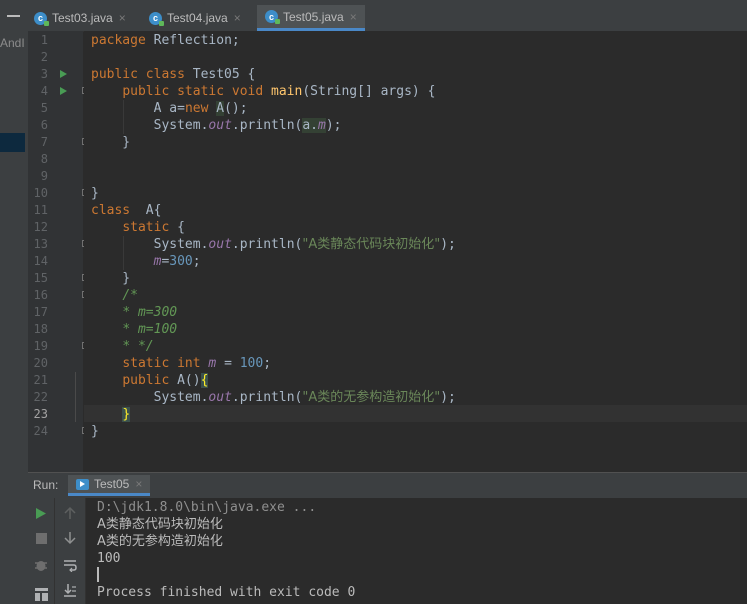 The width and height of the screenshot is (747, 604). Describe the element at coordinates (41, 565) in the screenshot. I see `bug-icon` at that location.